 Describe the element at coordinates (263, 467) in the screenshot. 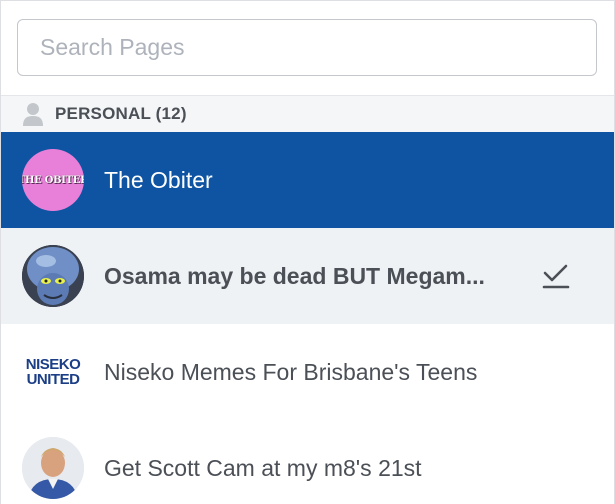

I see `page-item-label: Get Scott Cam at my m8's 21st` at that location.